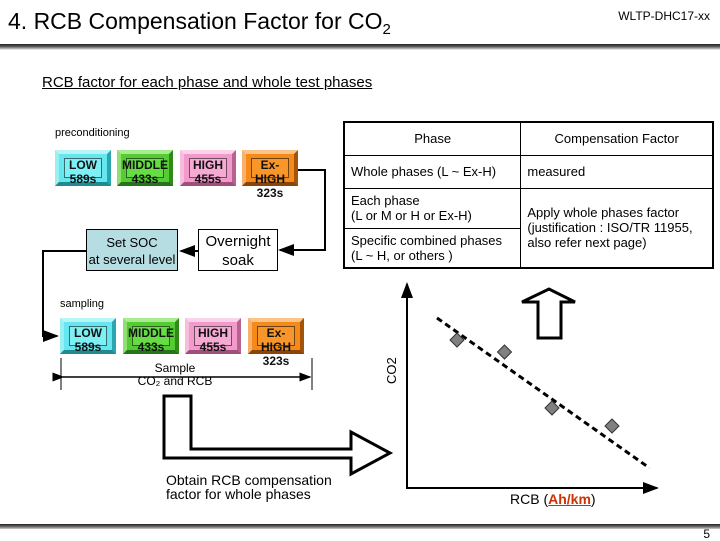 The width and height of the screenshot is (720, 541). I want to click on table-header-factor: Compensation Factor, so click(617, 138).